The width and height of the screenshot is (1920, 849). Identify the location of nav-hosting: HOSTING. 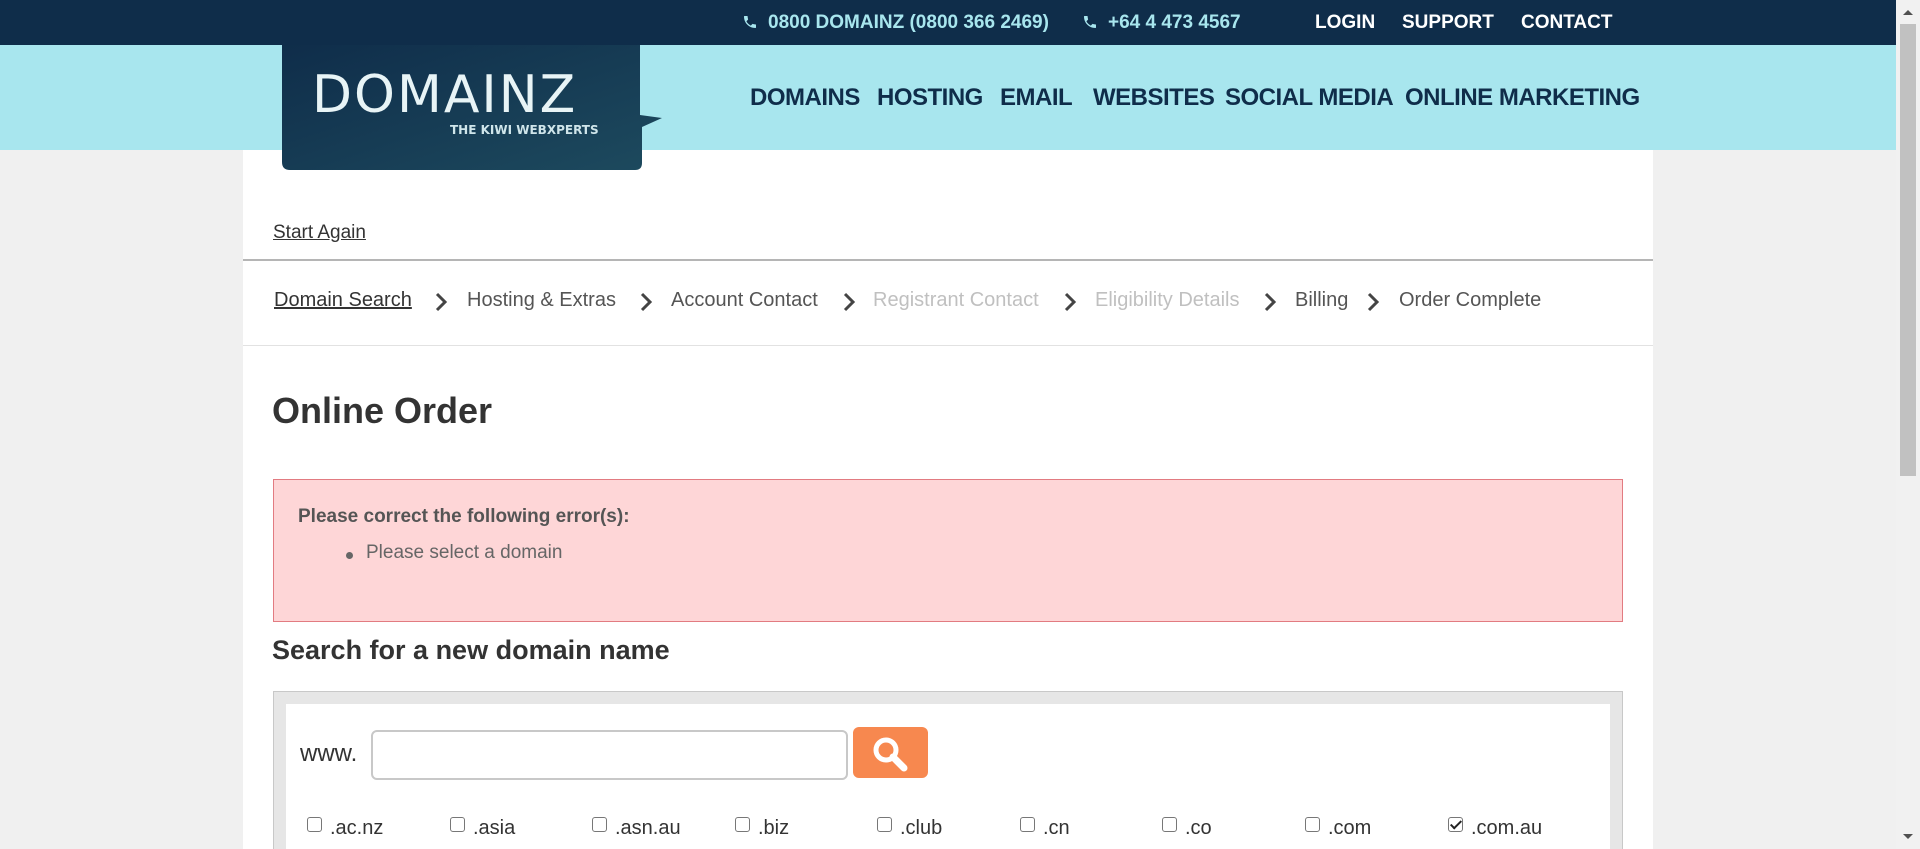
(930, 97).